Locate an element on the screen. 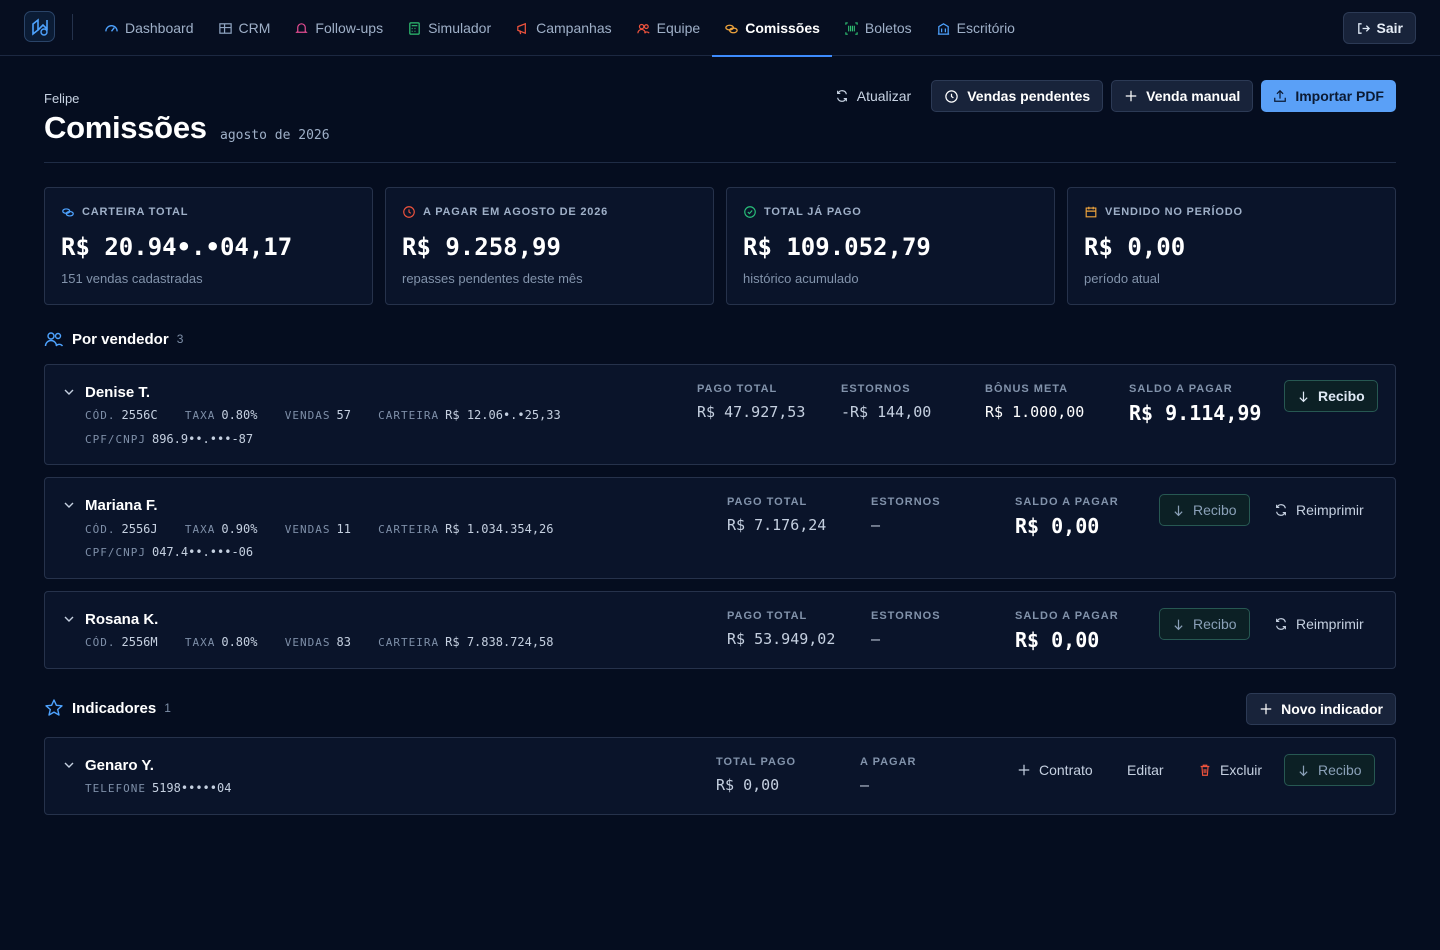  current-user: Felipe is located at coordinates (62, 98).